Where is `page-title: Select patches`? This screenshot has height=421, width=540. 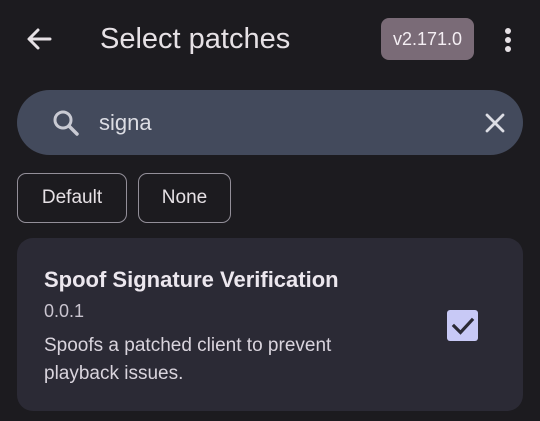
page-title: Select patches is located at coordinates (195, 39).